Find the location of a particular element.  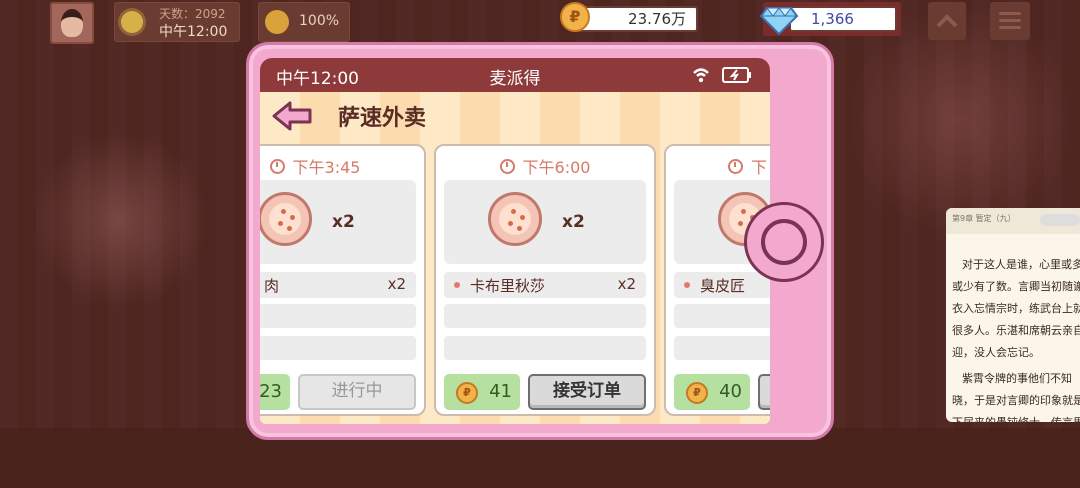

menu-button is located at coordinates (1010, 21).